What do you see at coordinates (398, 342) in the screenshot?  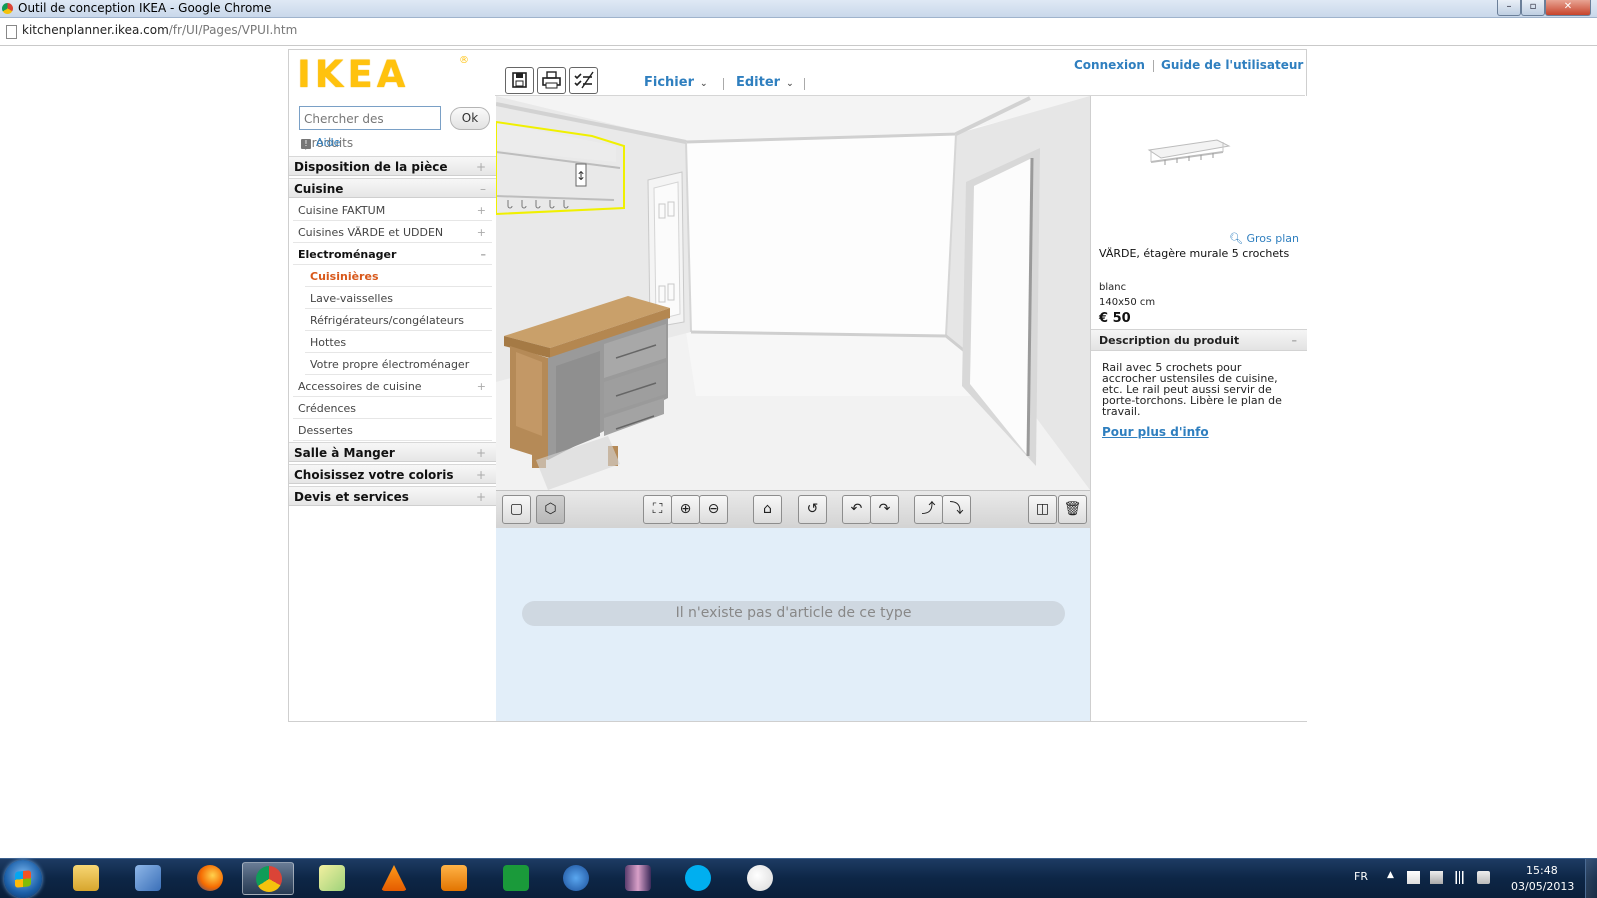 I see `nav-item-hottes: Hottes` at bounding box center [398, 342].